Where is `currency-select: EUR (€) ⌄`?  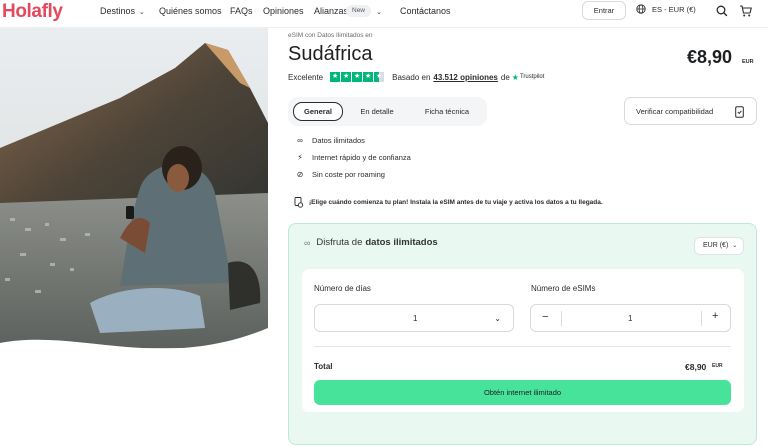
currency-select: EUR (€) ⌄ is located at coordinates (719, 246).